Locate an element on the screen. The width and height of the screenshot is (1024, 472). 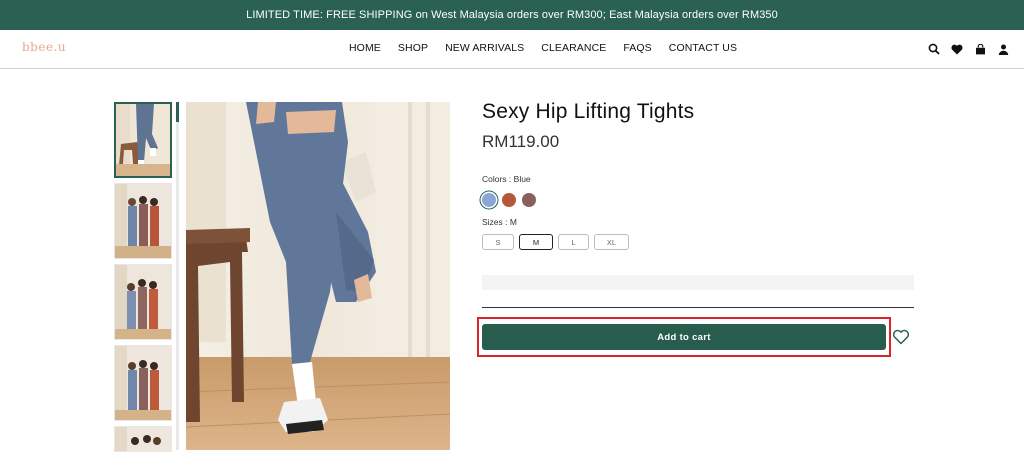
thumbnail-scrollbar-thumb is located at coordinates (177, 112).